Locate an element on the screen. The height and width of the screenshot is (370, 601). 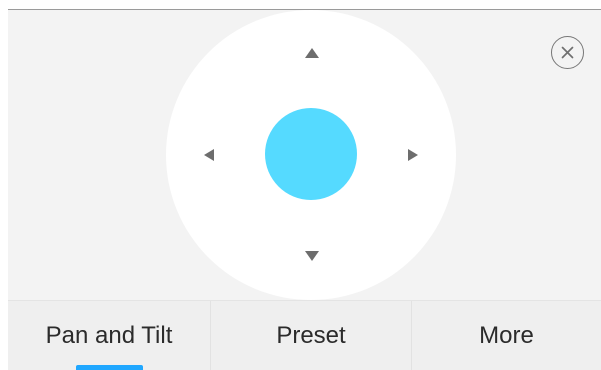
tab-label: Preset is located at coordinates (311, 335).